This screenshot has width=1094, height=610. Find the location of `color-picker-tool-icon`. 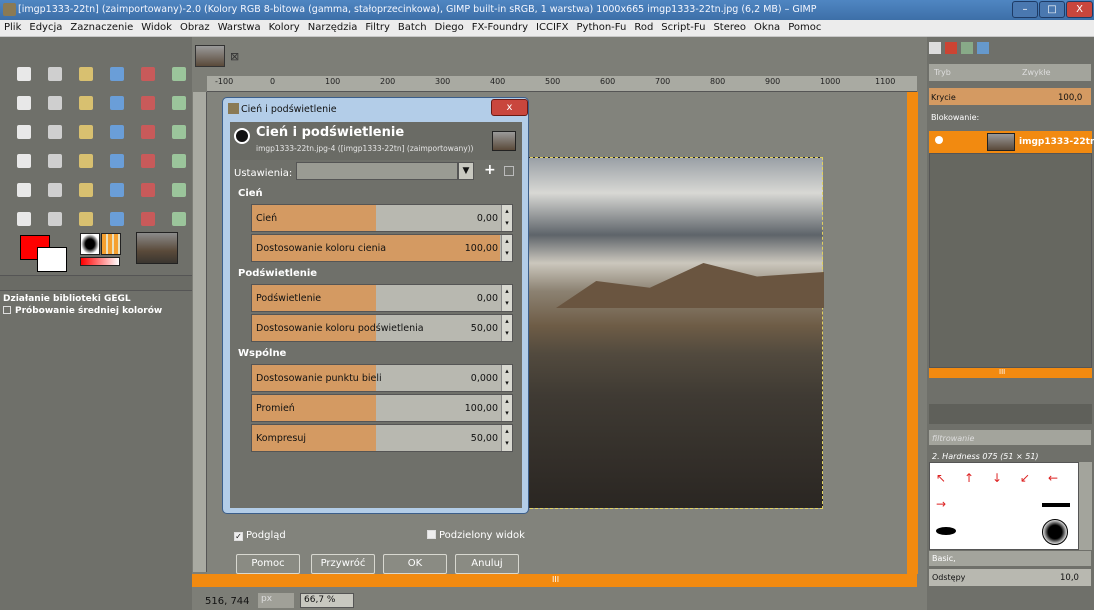

color-picker-tool-icon is located at coordinates (86, 103).